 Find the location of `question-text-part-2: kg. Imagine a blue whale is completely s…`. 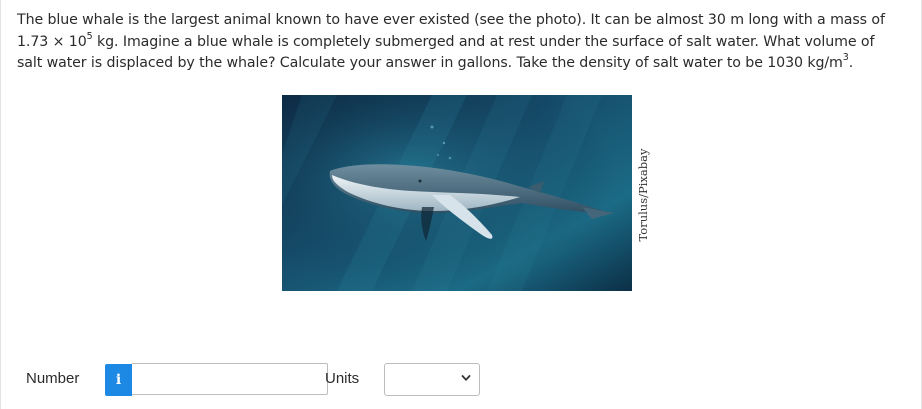

question-text-part-2: kg. Imagine a blue whale is completely s… is located at coordinates (446, 52).